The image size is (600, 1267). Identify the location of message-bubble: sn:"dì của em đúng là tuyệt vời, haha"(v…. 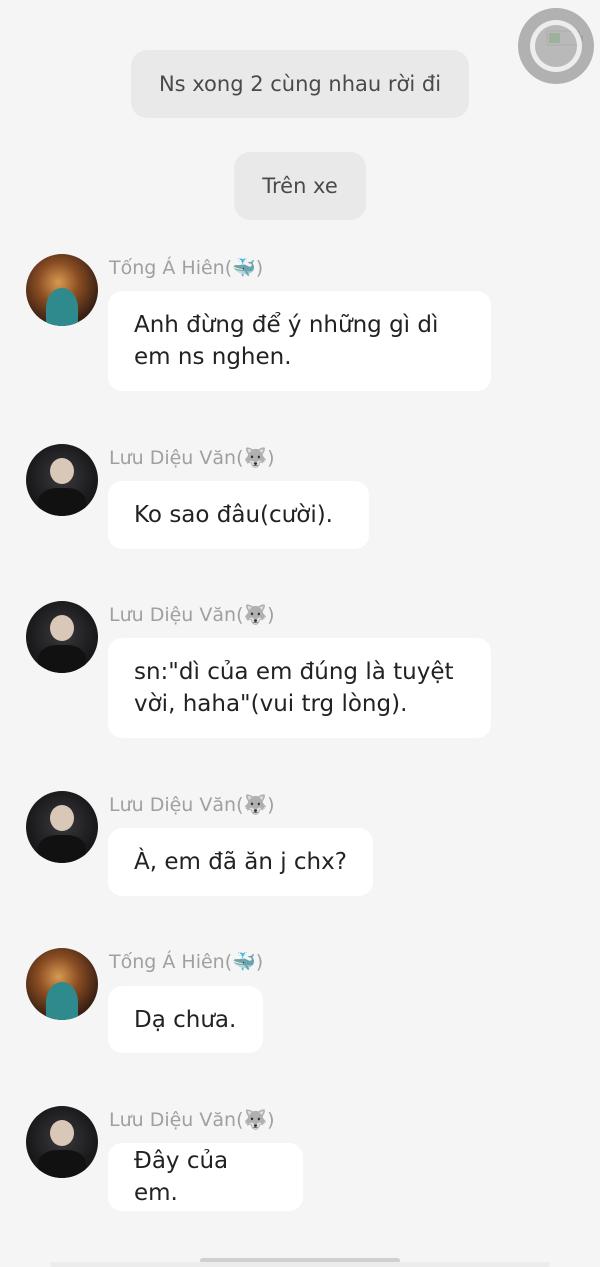
(299, 688).